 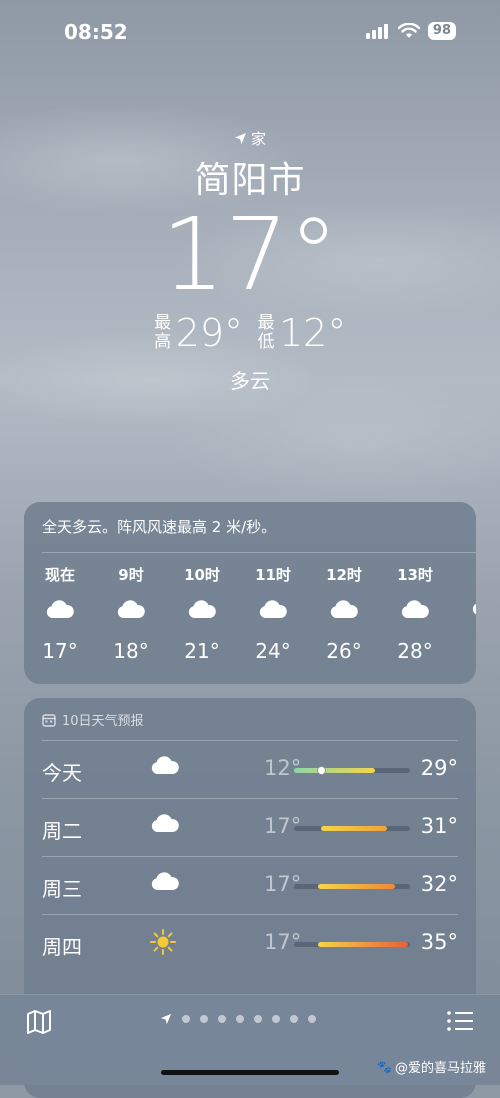 I want to click on location-label: 家, so click(x=250, y=138).